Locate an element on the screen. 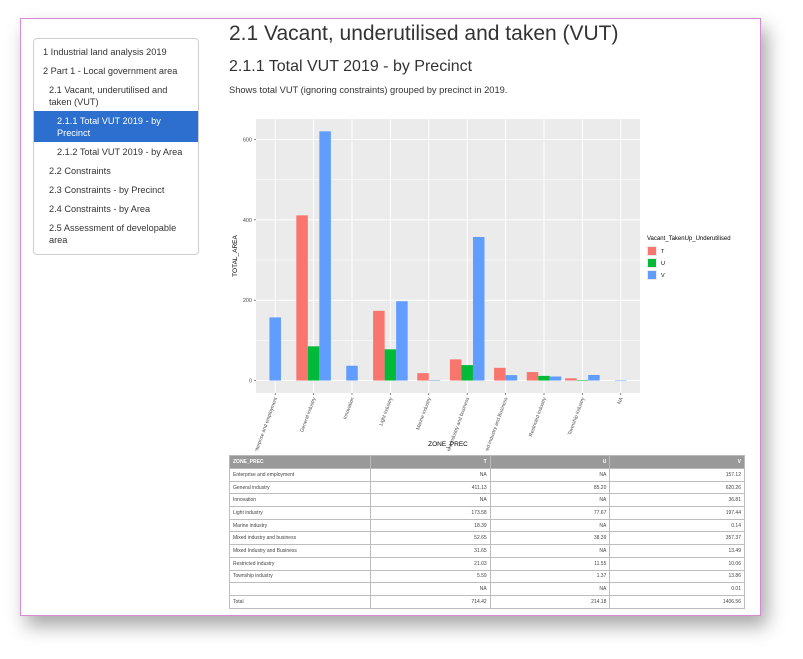 The width and height of the screenshot is (803, 659). legend-key-V is located at coordinates (652, 275).